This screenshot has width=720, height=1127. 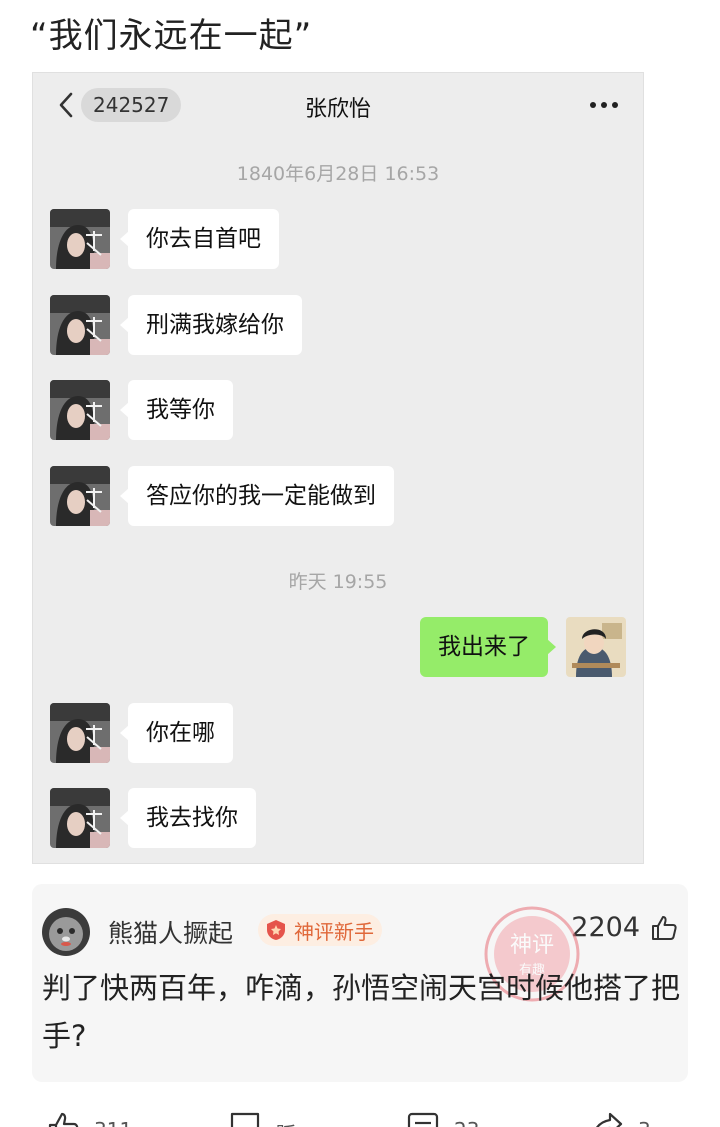 What do you see at coordinates (532, 945) in the screenshot?
I see `svg-text: 神评` at bounding box center [532, 945].